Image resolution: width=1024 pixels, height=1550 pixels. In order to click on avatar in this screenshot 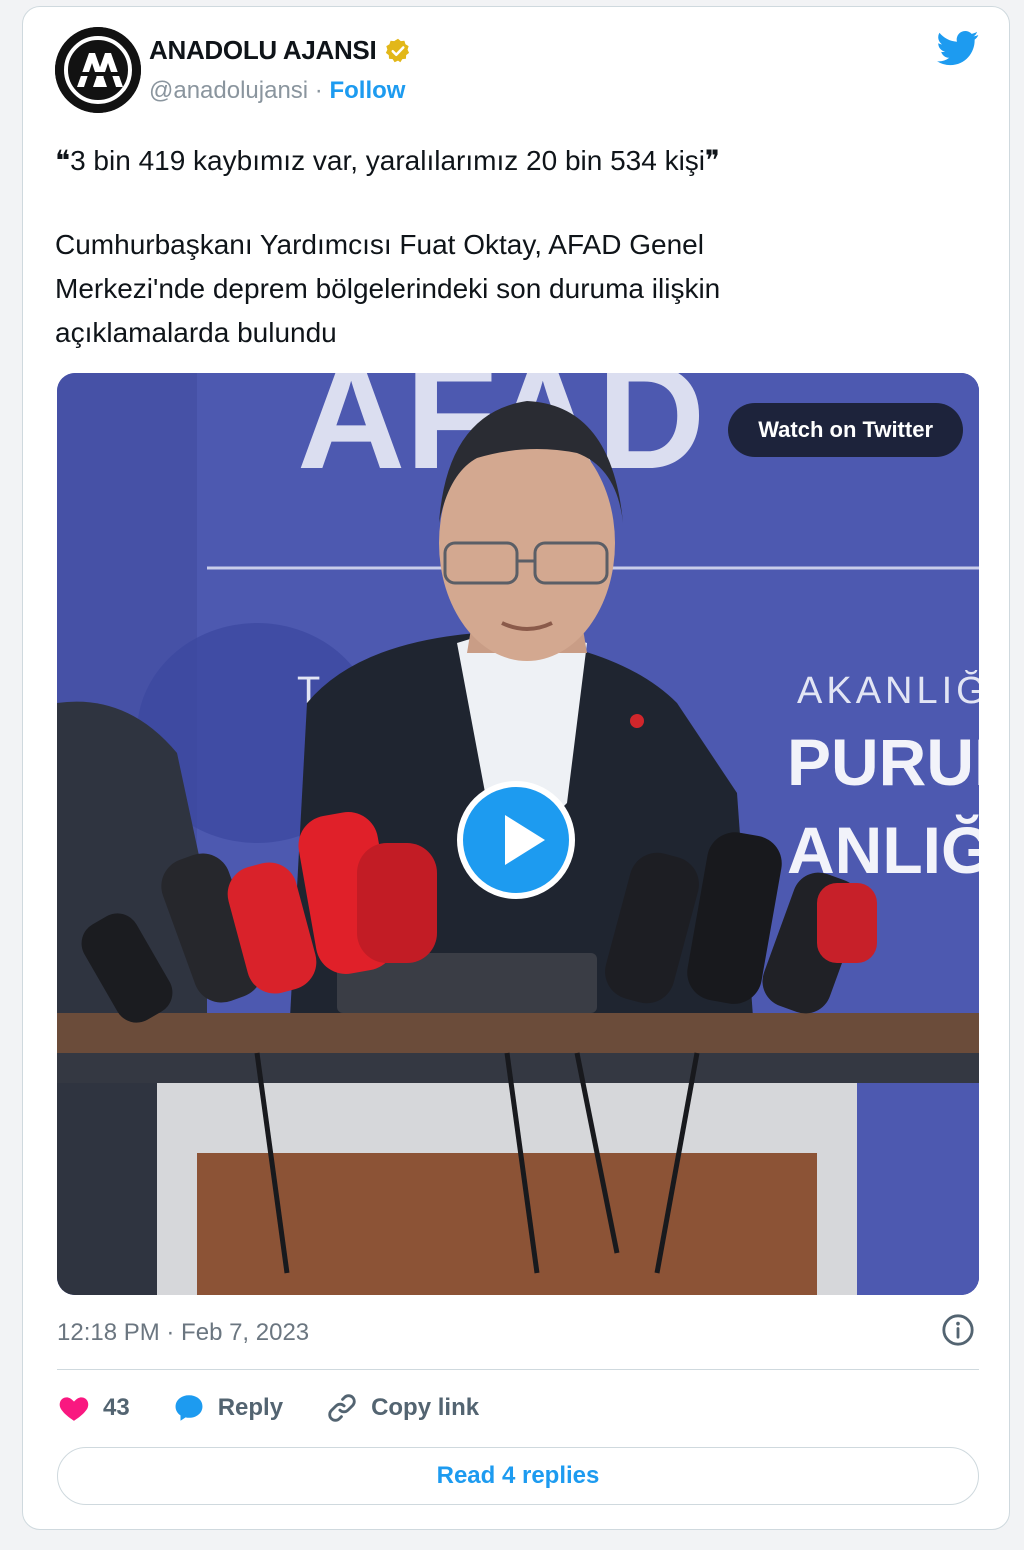, I will do `click(98, 70)`.